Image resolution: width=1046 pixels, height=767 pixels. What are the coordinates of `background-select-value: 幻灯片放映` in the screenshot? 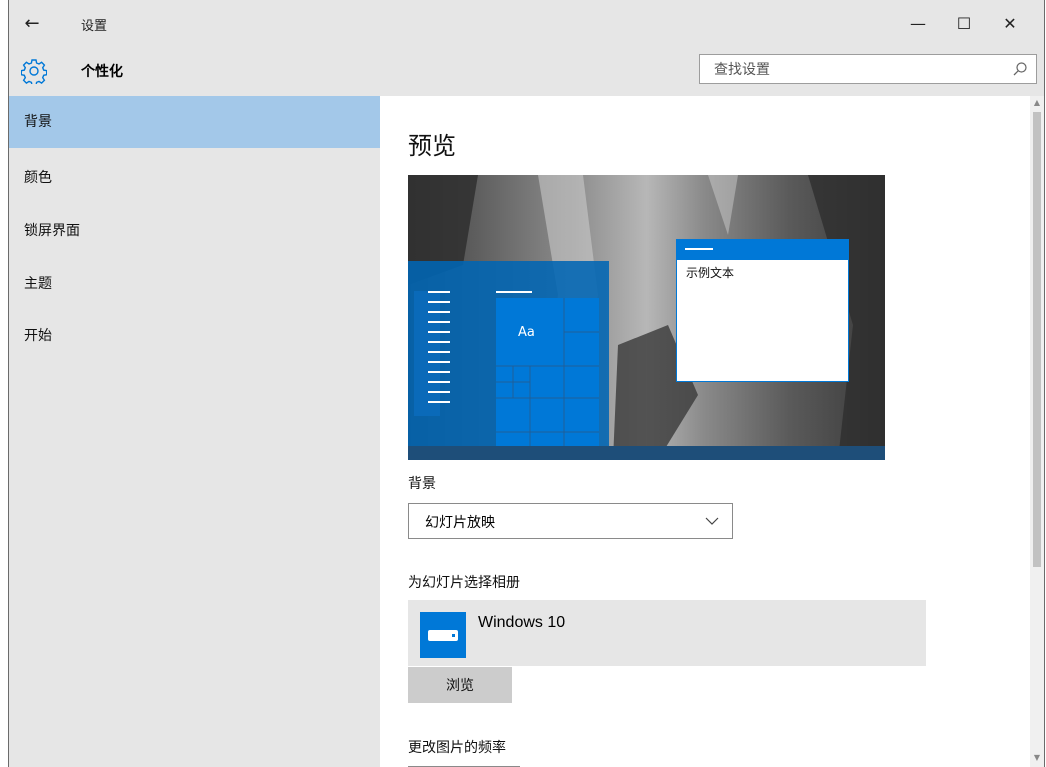 It's located at (460, 523).